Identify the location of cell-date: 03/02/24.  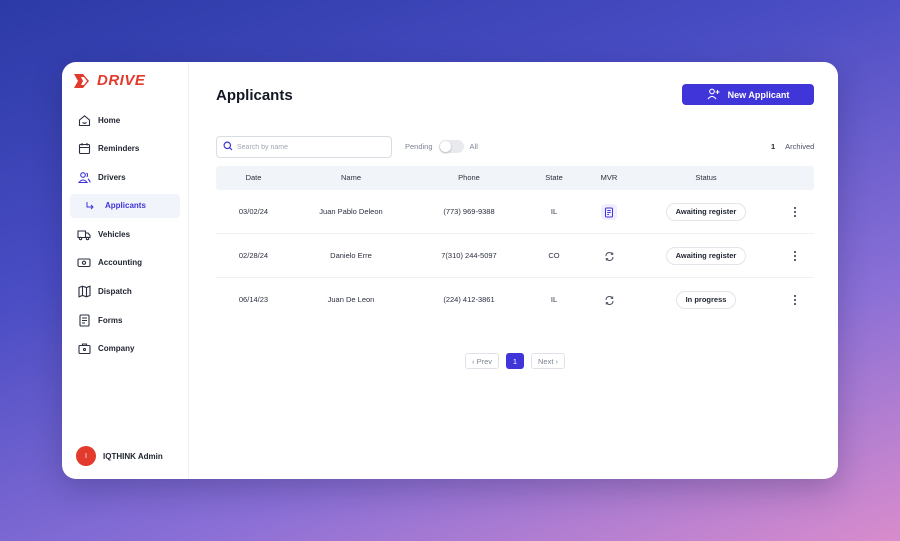
(253, 211).